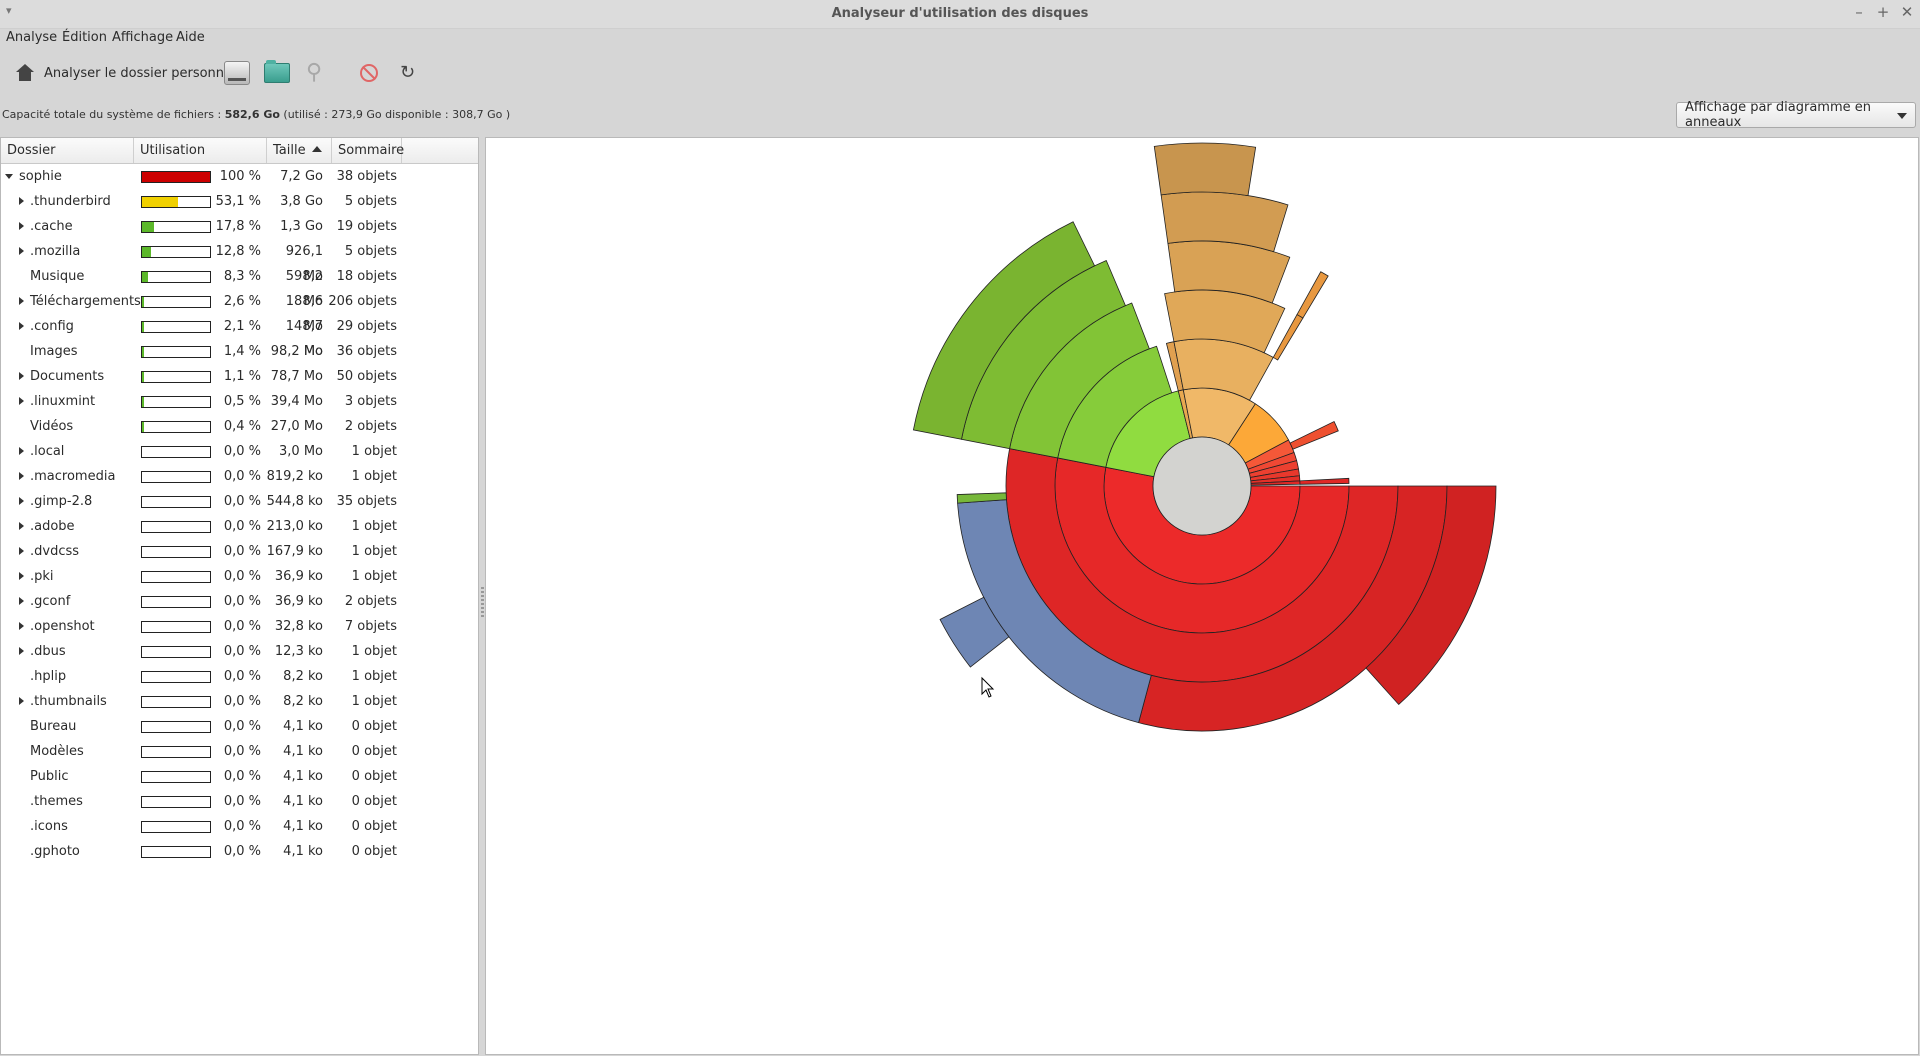 The image size is (1920, 1056). Describe the element at coordinates (126, 73) in the screenshot. I see `scan-home-button: Analyser le dossier personnel` at that location.